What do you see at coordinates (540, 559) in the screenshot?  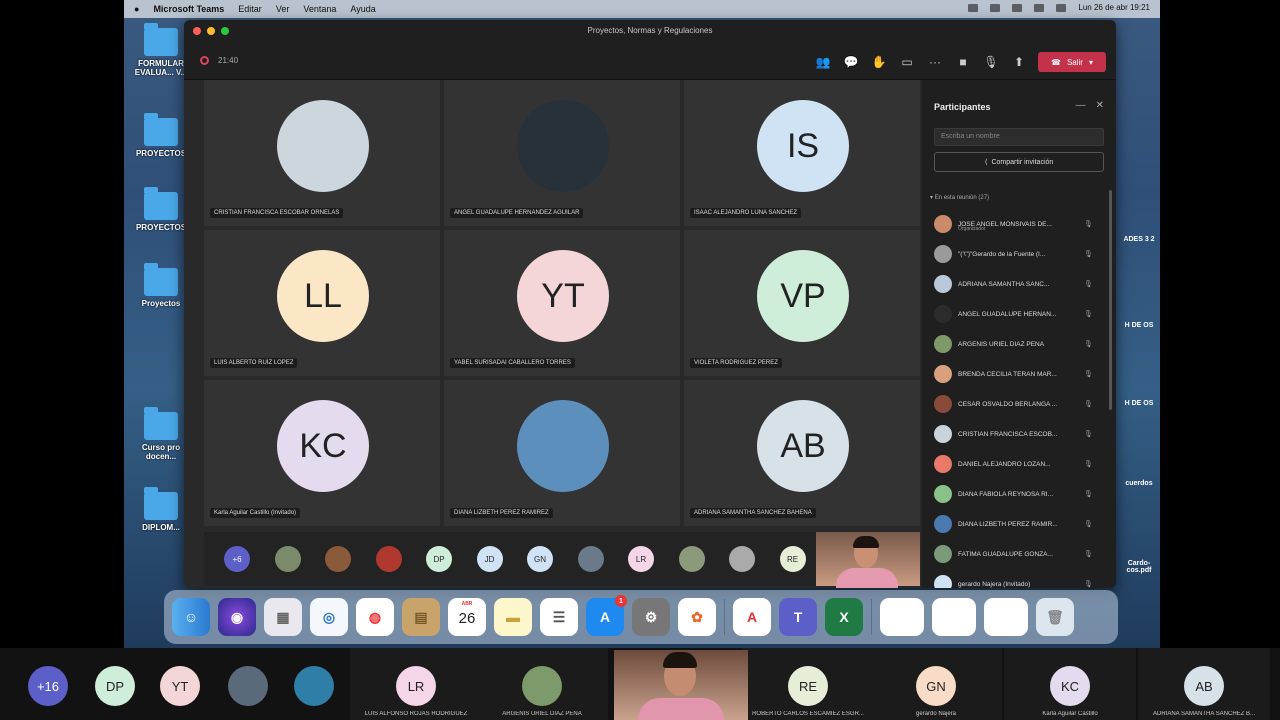 I see `strip-avatar: GN` at bounding box center [540, 559].